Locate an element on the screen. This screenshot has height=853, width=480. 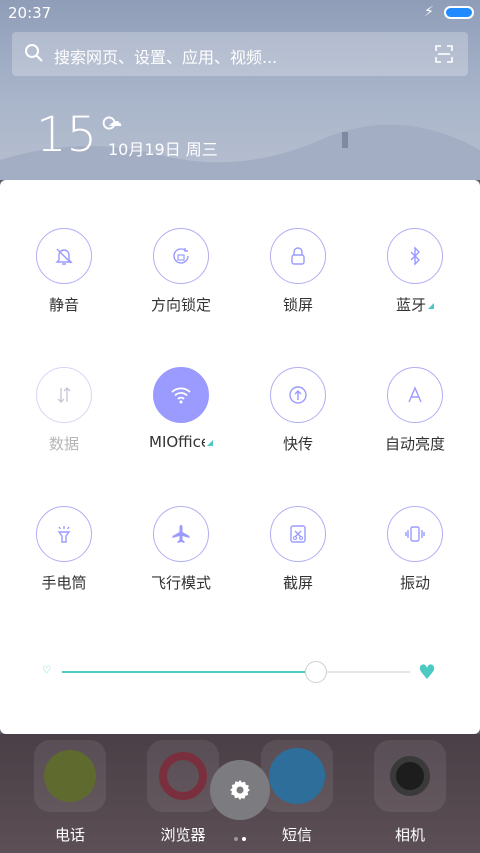
upload-icon is located at coordinates (298, 395).